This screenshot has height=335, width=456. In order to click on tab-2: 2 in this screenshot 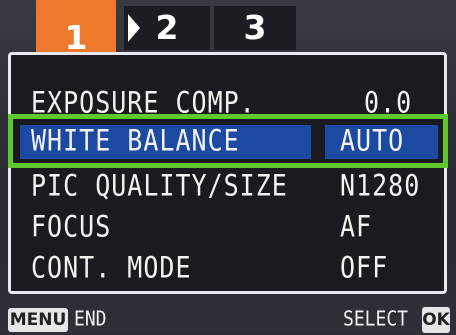, I will do `click(167, 28)`.